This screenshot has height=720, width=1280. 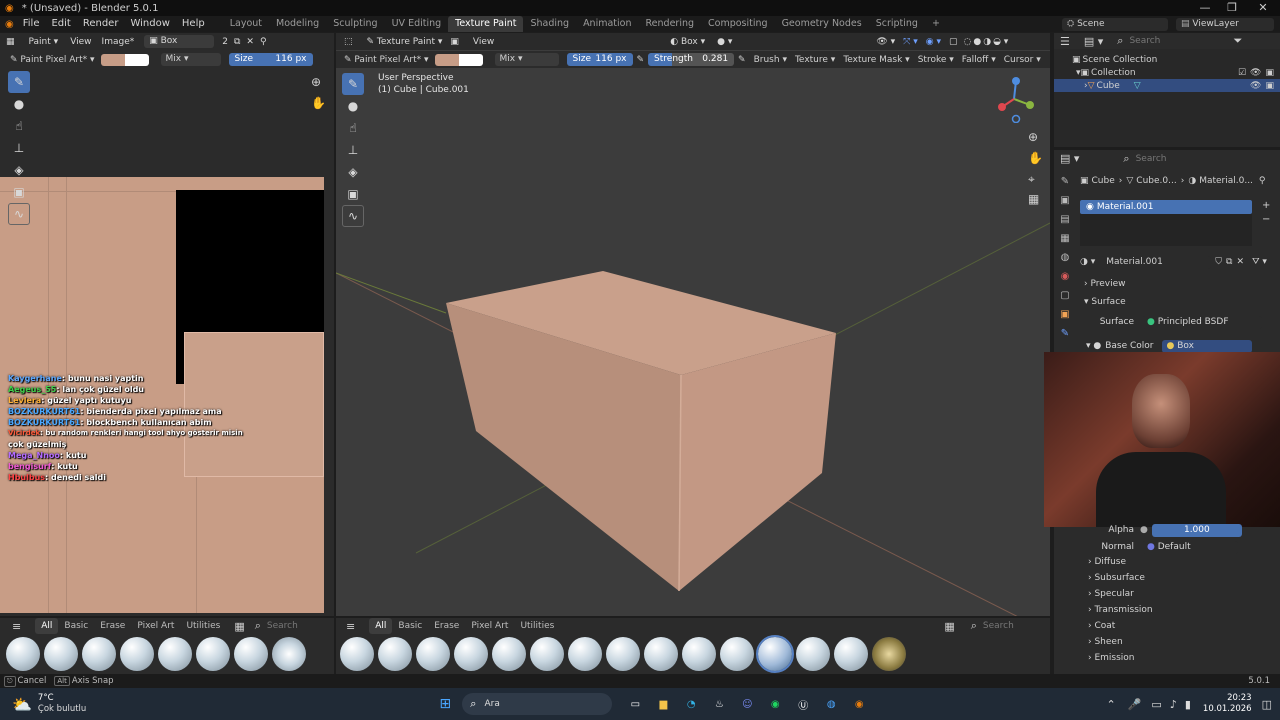 What do you see at coordinates (1229, 262) in the screenshot?
I see `duplicate-icon: ⧉` at bounding box center [1229, 262].